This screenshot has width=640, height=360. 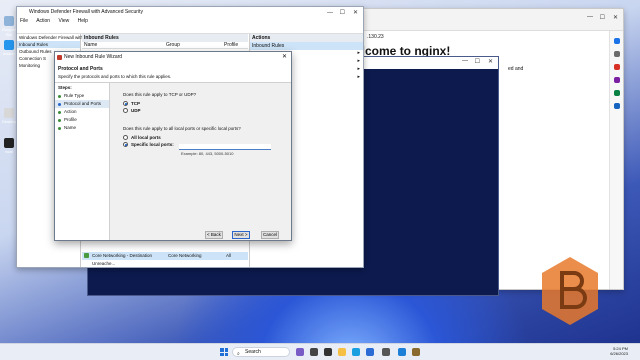 What do you see at coordinates (205, 137) in the screenshot?
I see `all-ports-radio: All local ports` at bounding box center [205, 137].